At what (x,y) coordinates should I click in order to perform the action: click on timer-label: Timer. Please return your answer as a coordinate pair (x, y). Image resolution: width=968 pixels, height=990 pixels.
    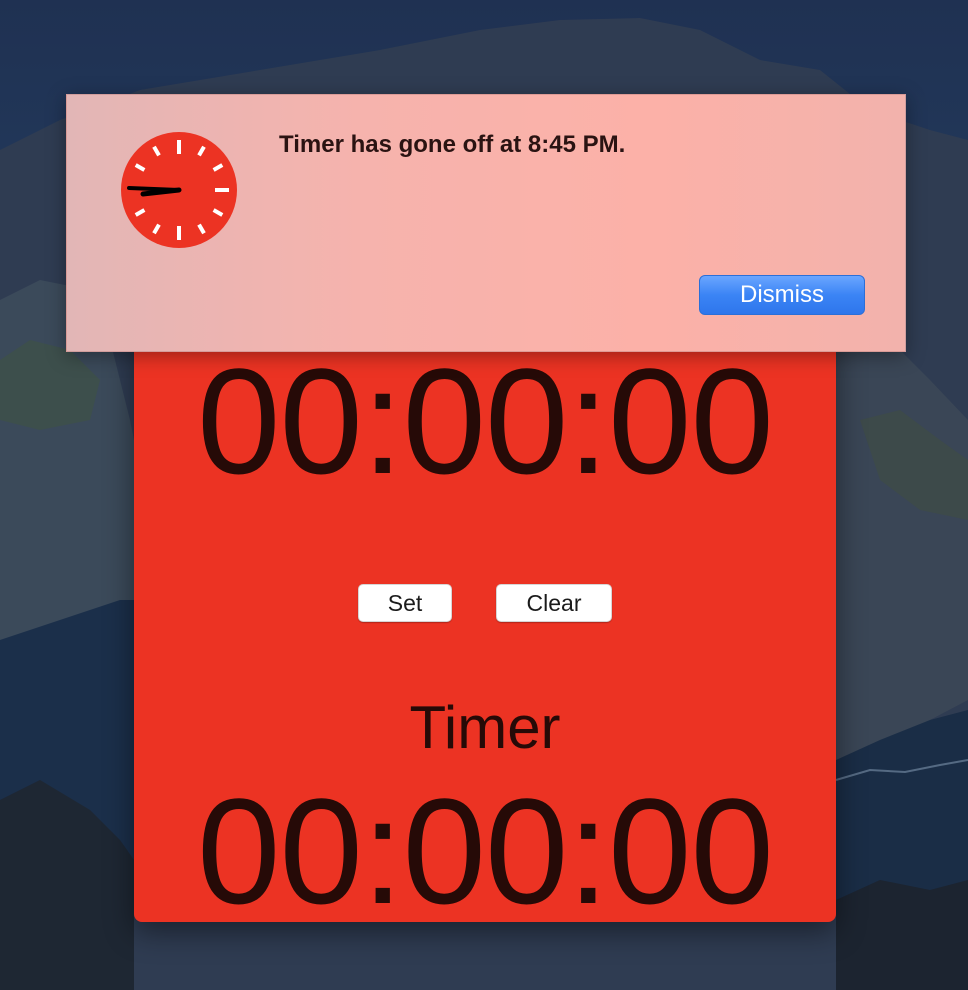
    Looking at the image, I should click on (485, 727).